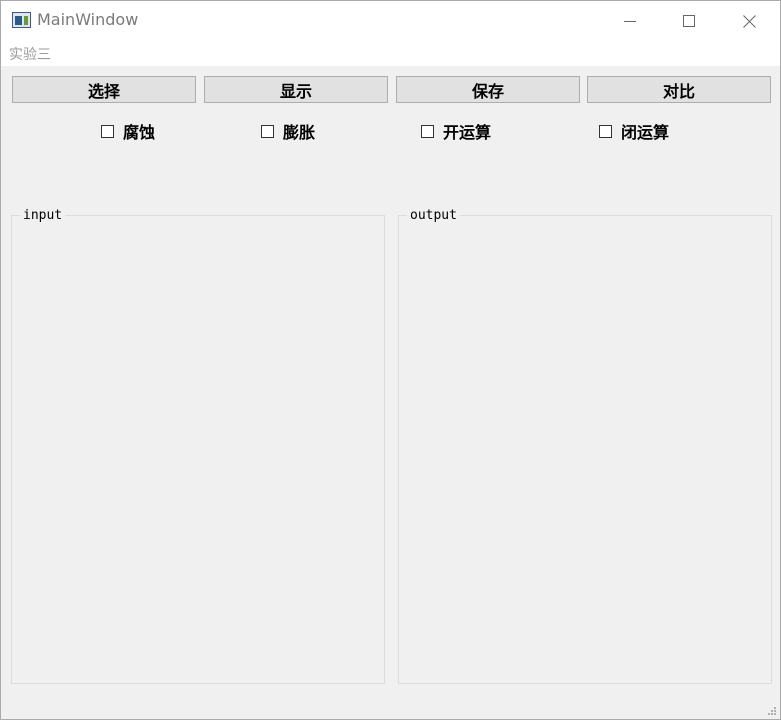 The width and height of the screenshot is (781, 720). What do you see at coordinates (107, 131) in the screenshot?
I see `erode-checkbox-box` at bounding box center [107, 131].